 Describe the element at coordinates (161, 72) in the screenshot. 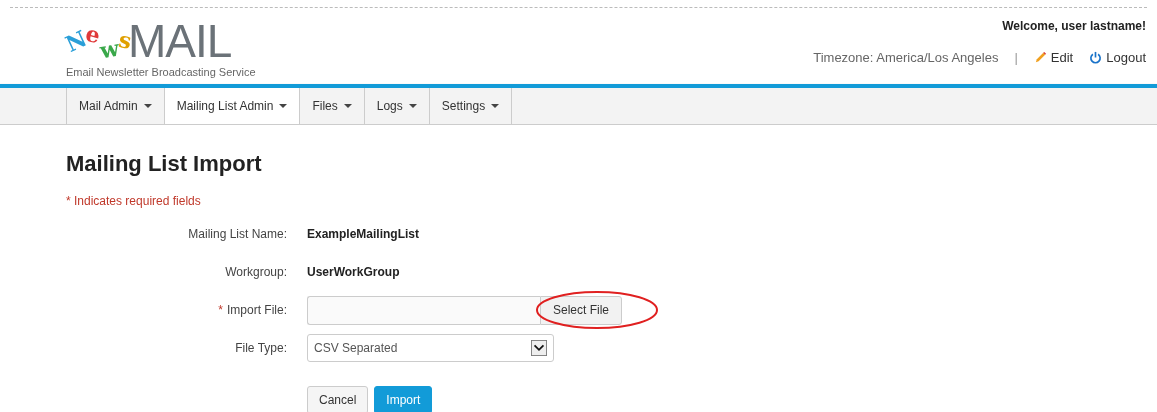

I see `logo-tagline: Email Newsletter Broadcasting Service` at that location.